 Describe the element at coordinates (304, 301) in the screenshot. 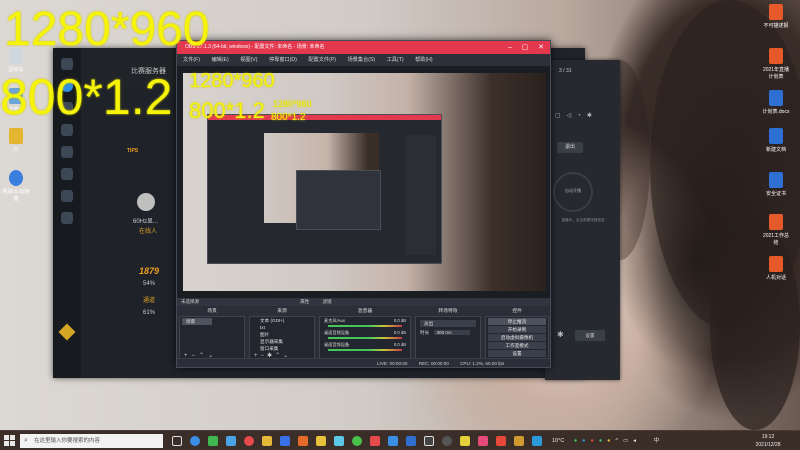

I see `properties-button: 属性` at that location.